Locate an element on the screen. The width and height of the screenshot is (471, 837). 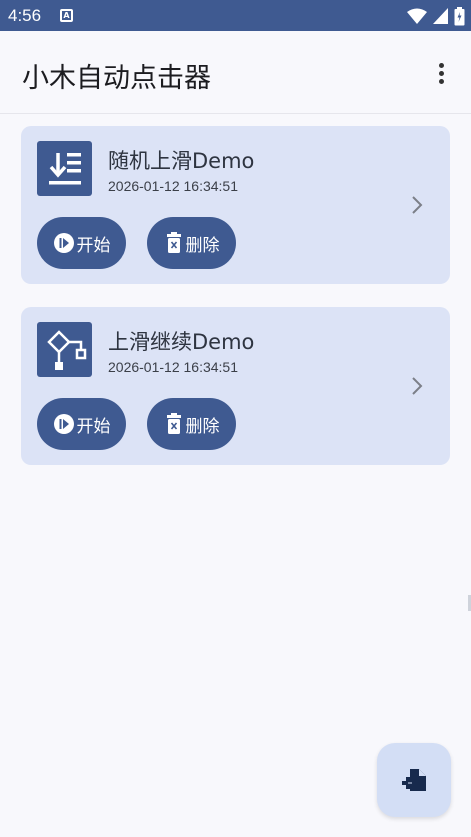
status-icons is located at coordinates (436, 16).